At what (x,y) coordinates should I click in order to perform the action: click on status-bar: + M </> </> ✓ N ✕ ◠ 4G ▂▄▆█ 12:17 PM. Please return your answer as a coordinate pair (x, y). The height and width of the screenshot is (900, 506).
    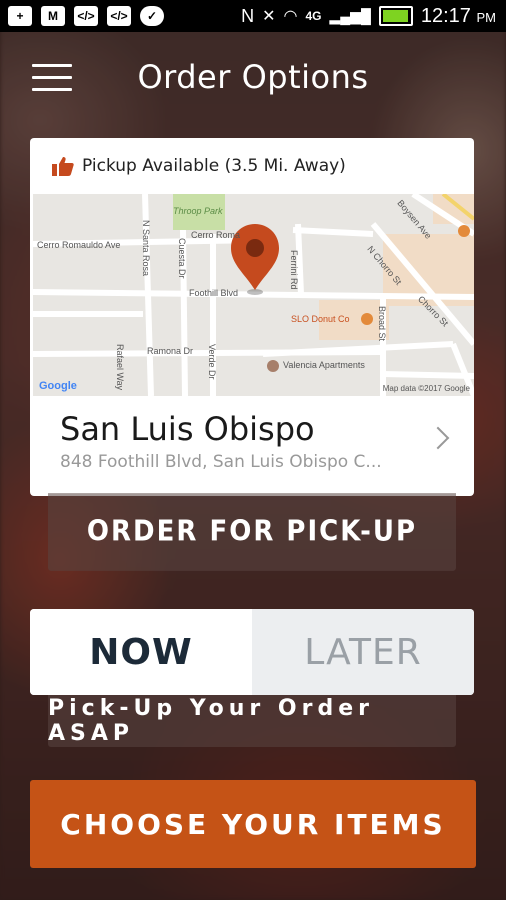
    Looking at the image, I should click on (253, 16).